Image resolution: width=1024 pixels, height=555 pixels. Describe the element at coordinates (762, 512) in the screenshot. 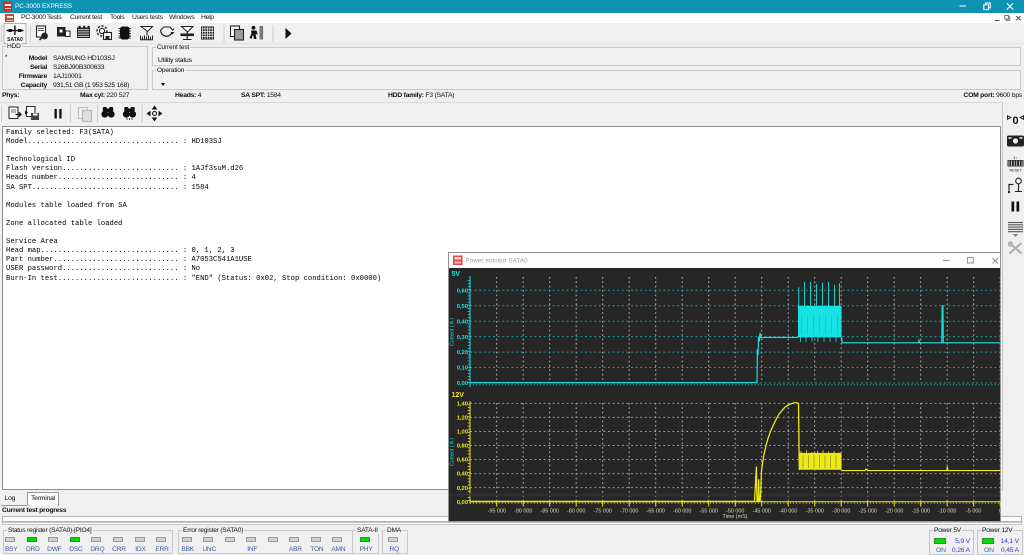

I see `svg-text: -45 000` at that location.